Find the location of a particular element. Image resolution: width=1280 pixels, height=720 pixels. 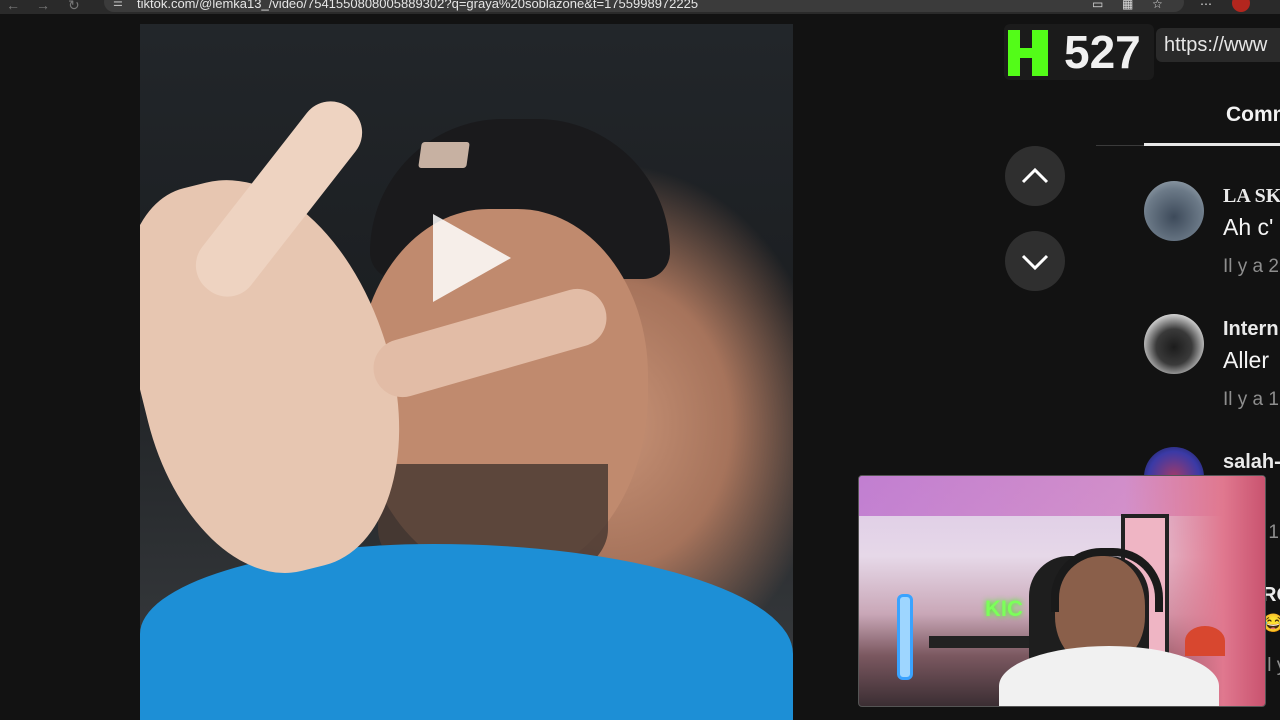

chevron-up-icon is located at coordinates (1035, 175).